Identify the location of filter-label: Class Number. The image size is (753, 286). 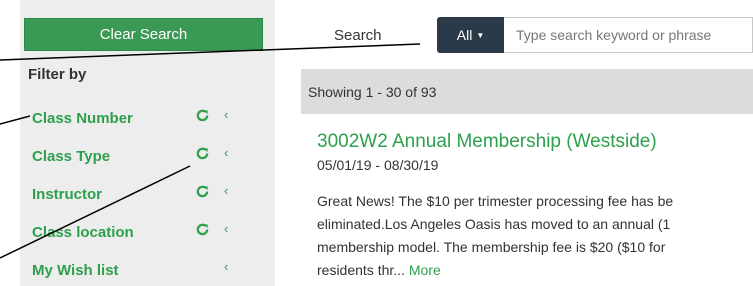
(82, 118).